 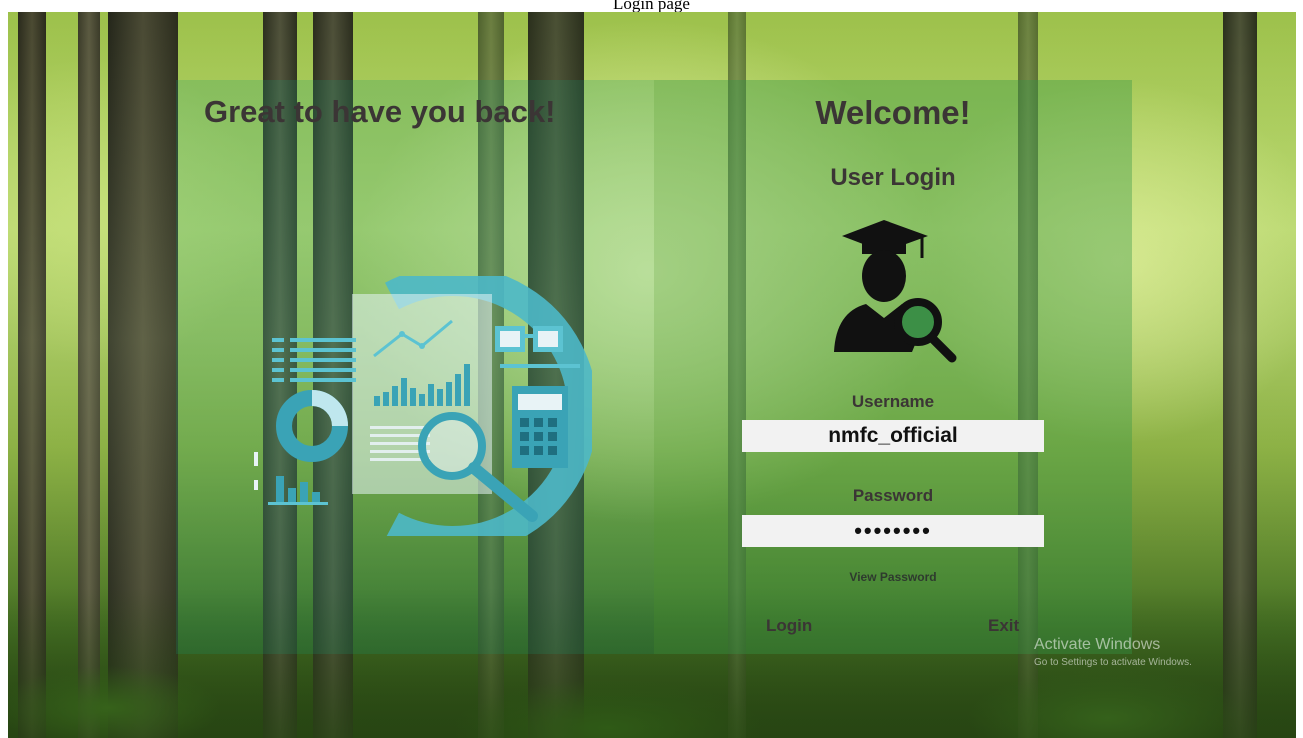 What do you see at coordinates (1003, 626) in the screenshot?
I see `exit-button: Exit` at bounding box center [1003, 626].